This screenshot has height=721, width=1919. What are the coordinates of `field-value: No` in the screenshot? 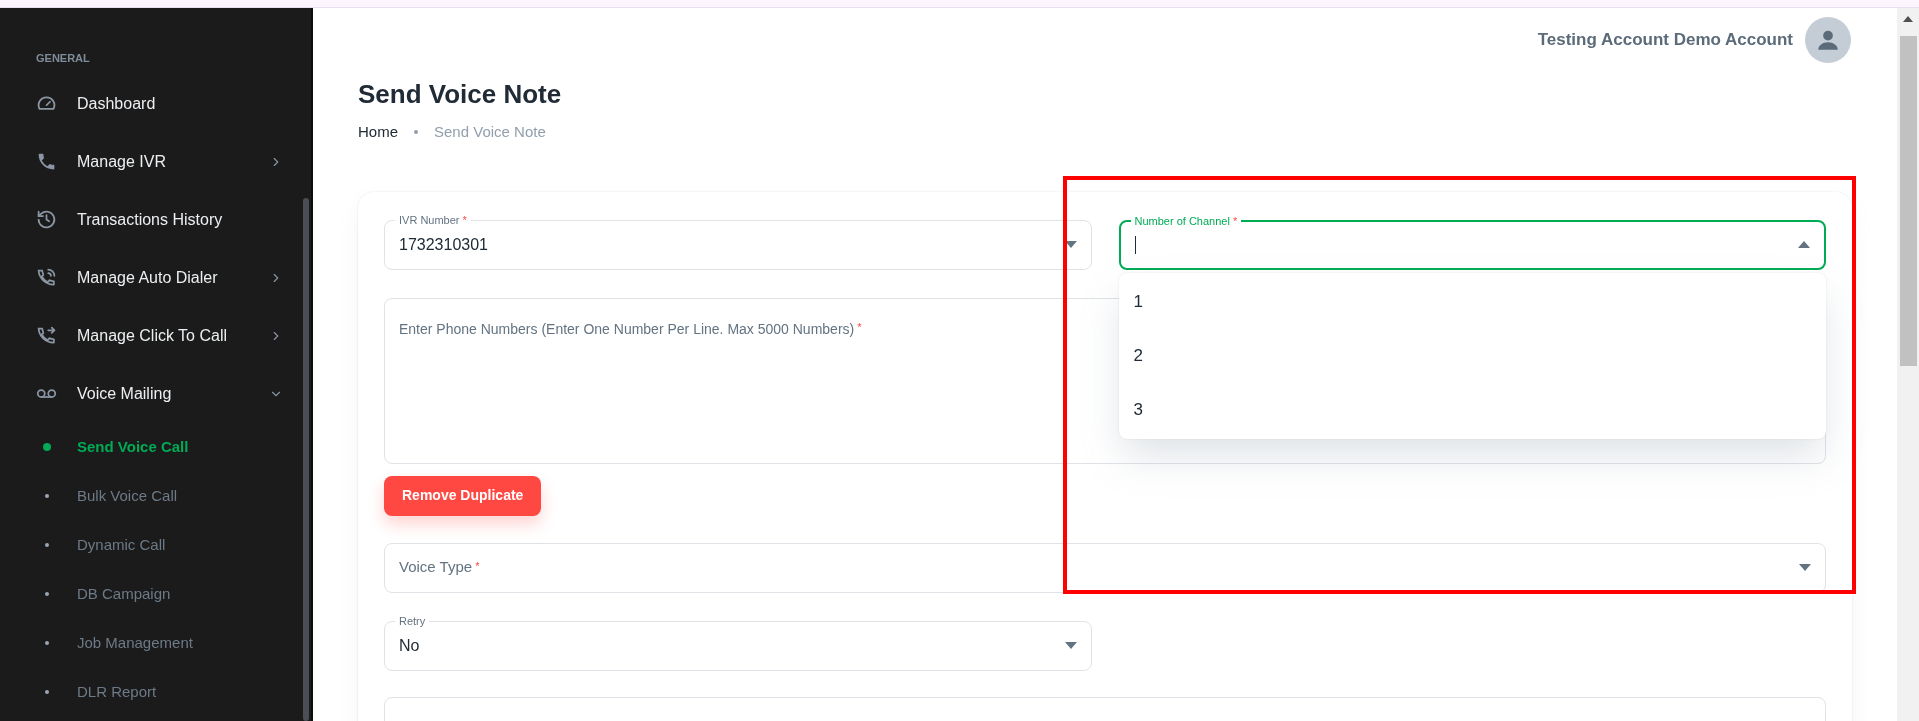 It's located at (410, 645).